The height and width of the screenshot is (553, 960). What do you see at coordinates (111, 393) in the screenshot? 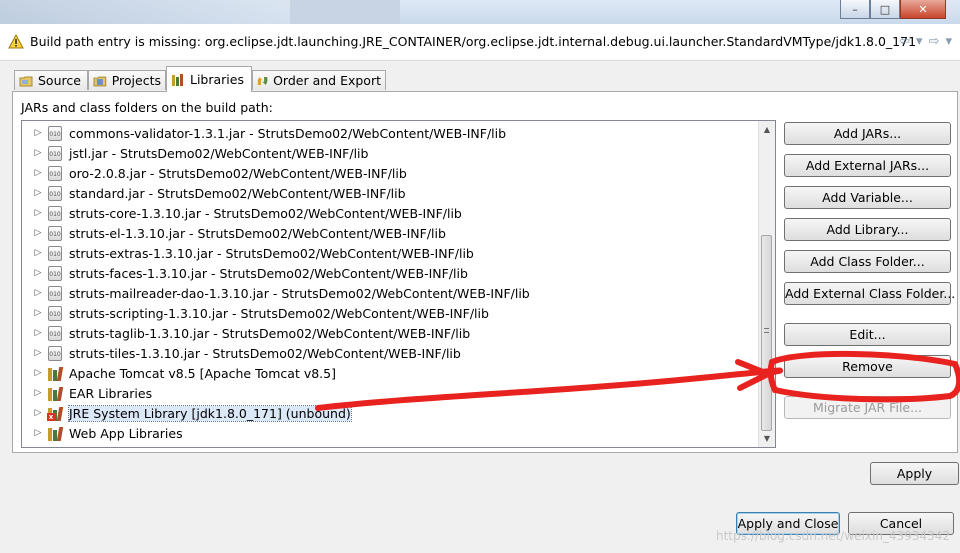
I see `tree-item-label: EAR Libraries` at bounding box center [111, 393].